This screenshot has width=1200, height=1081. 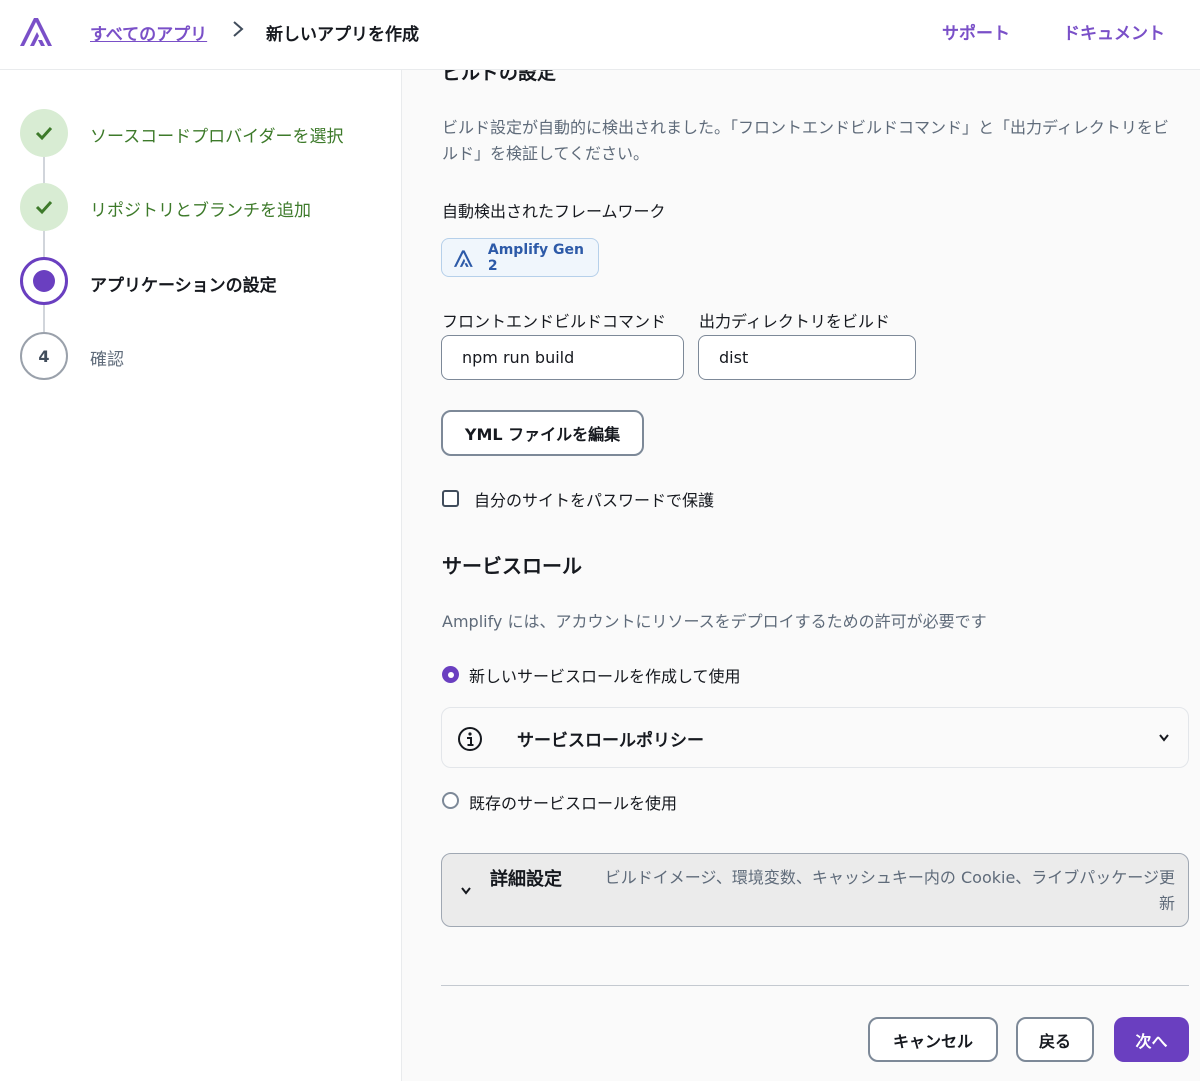 What do you see at coordinates (562, 357) in the screenshot?
I see `frontend-build-command-input: npm run build` at bounding box center [562, 357].